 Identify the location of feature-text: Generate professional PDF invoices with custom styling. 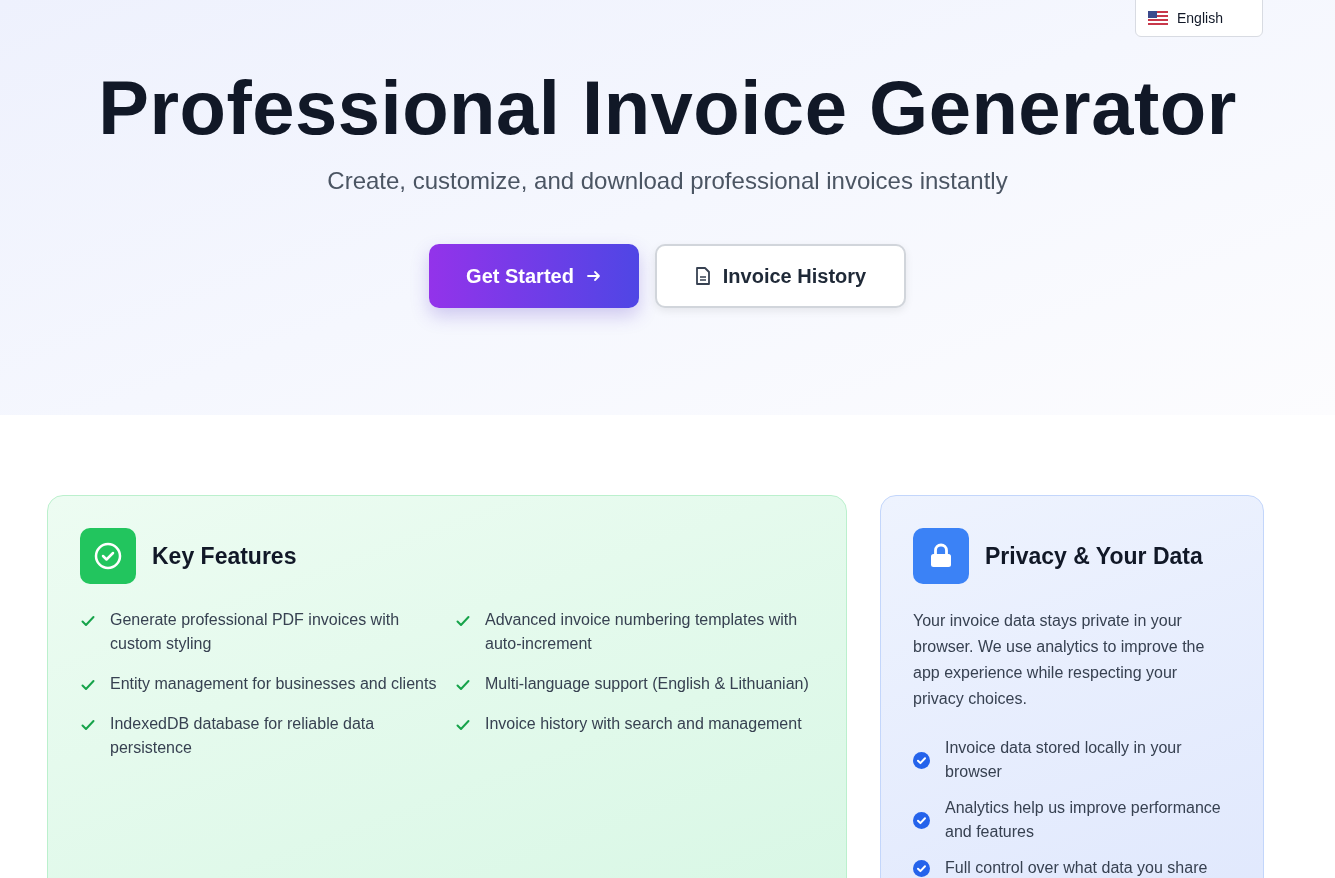
(255, 632).